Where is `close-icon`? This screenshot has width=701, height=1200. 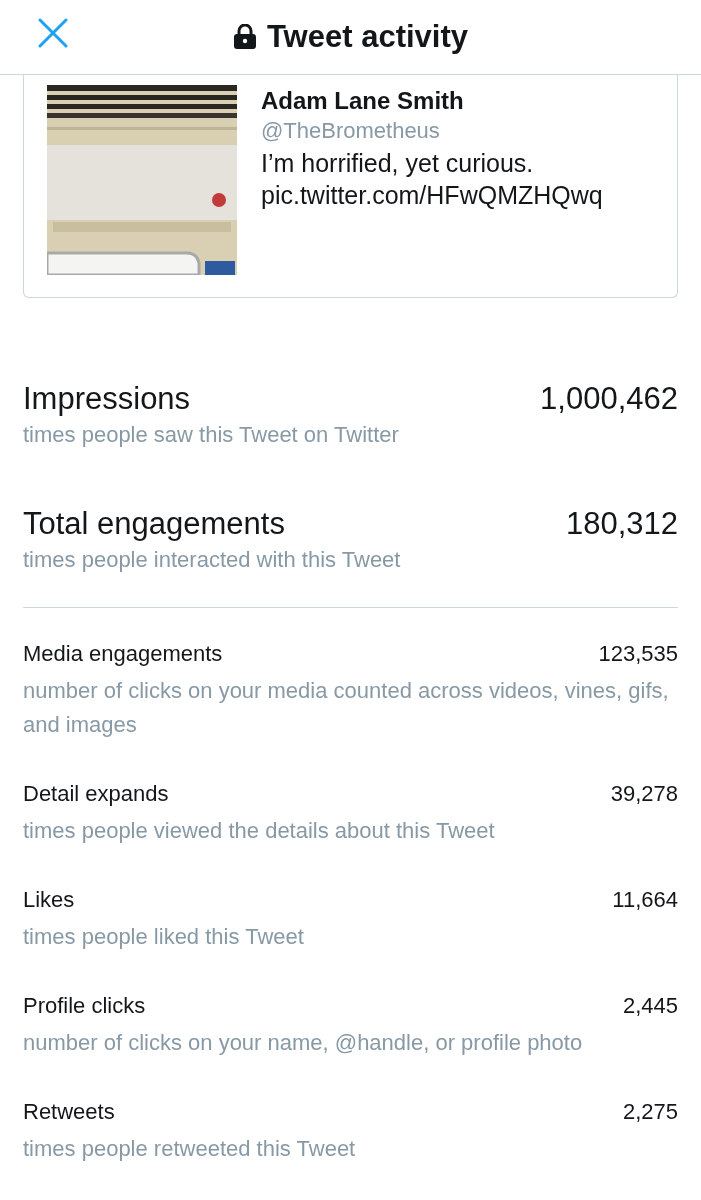
close-icon is located at coordinates (53, 33).